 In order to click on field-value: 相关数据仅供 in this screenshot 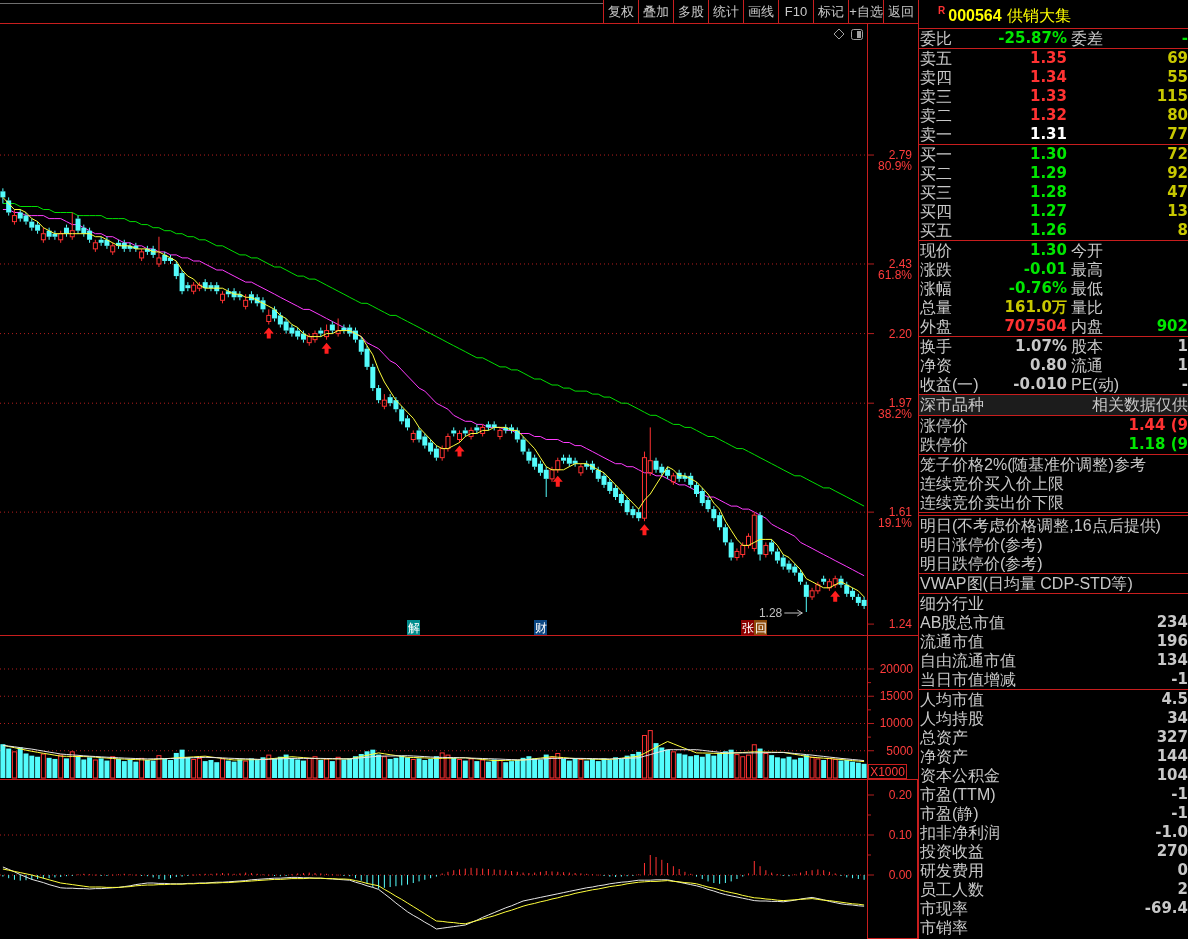, I will do `click(1140, 405)`.